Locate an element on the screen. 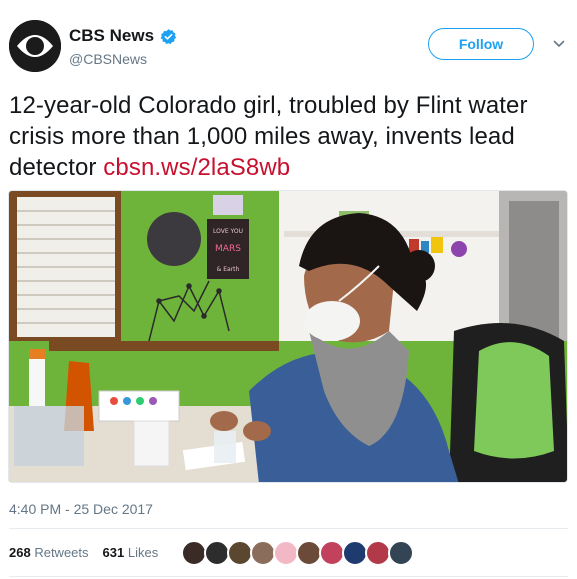  tweet-header: CBS News @CBSNews Follow is located at coordinates (288, 40).